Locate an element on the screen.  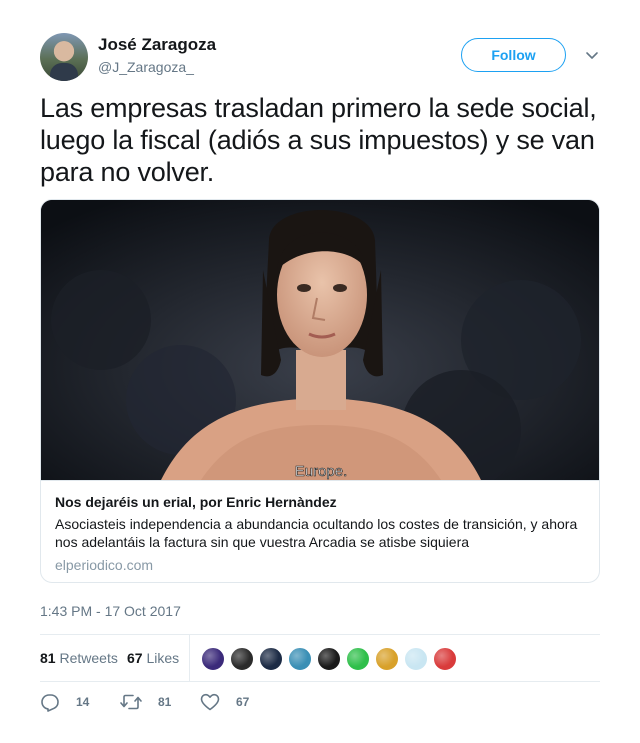
heart-icon is located at coordinates (210, 702).